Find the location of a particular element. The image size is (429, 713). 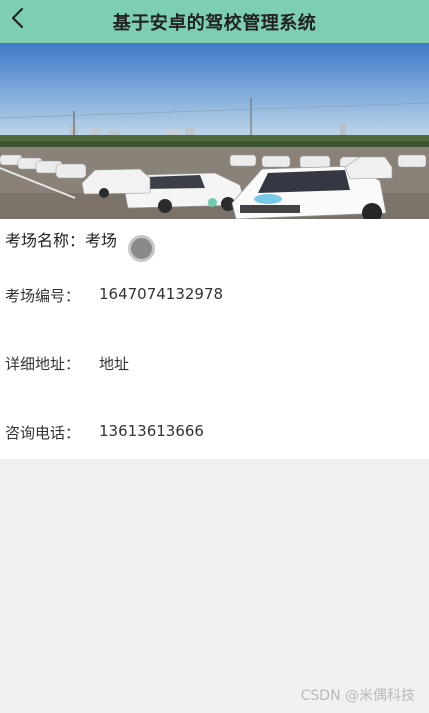

back-button is located at coordinates (18, 18).